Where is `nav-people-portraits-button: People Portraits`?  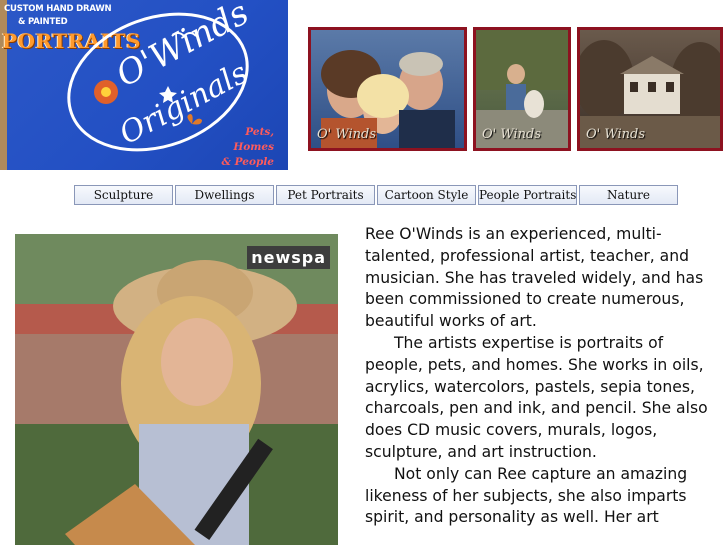
nav-people-portraits-button: People Portraits is located at coordinates (527, 195).